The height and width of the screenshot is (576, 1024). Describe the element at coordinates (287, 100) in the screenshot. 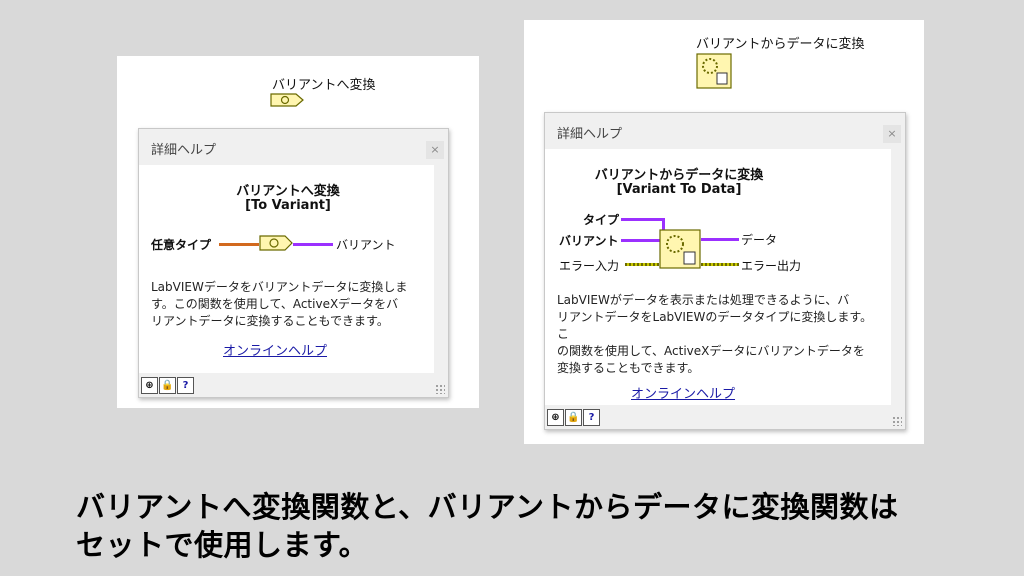

I see `to-variant-node-icon` at that location.